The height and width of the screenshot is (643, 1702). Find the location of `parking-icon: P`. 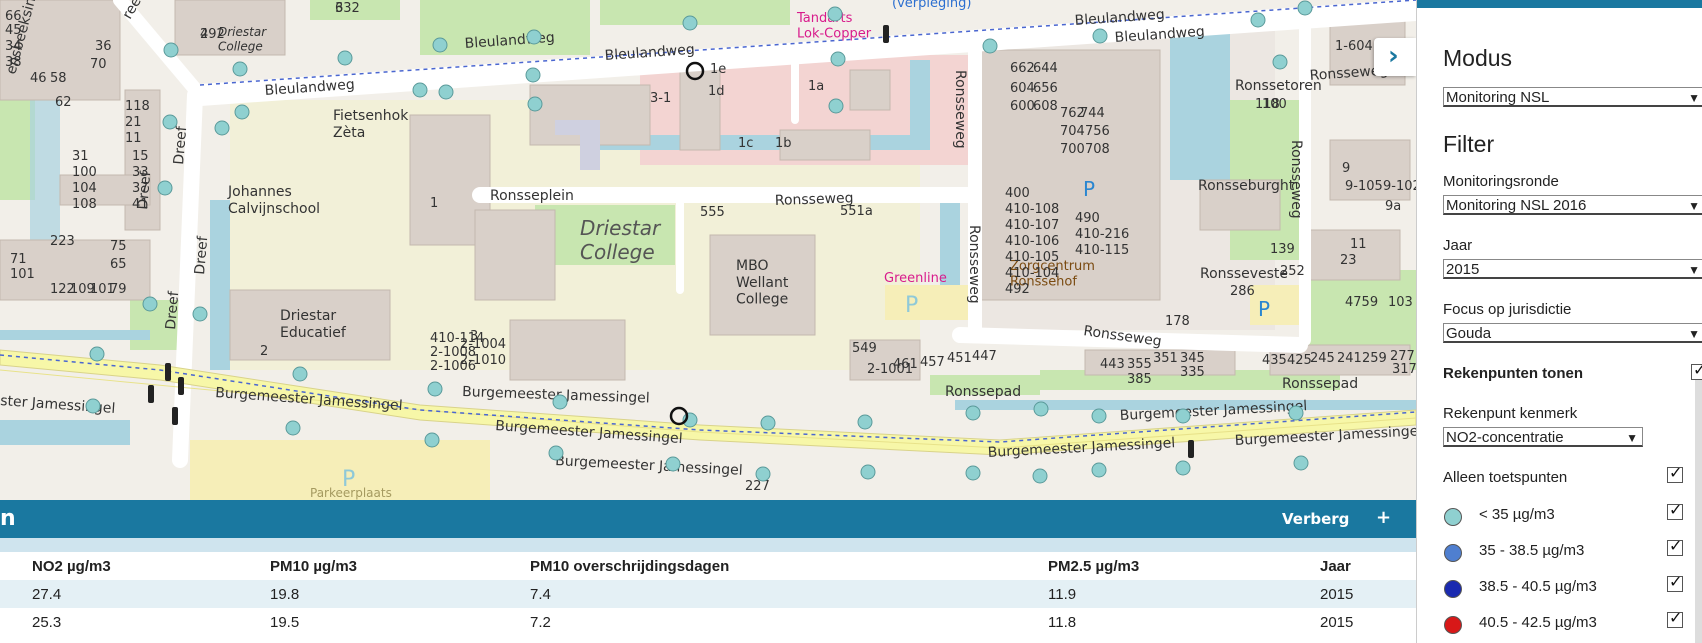

parking-icon: P is located at coordinates (348, 479).